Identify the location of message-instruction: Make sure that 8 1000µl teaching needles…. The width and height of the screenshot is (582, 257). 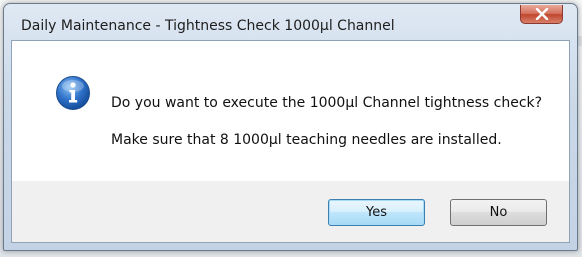
(306, 140).